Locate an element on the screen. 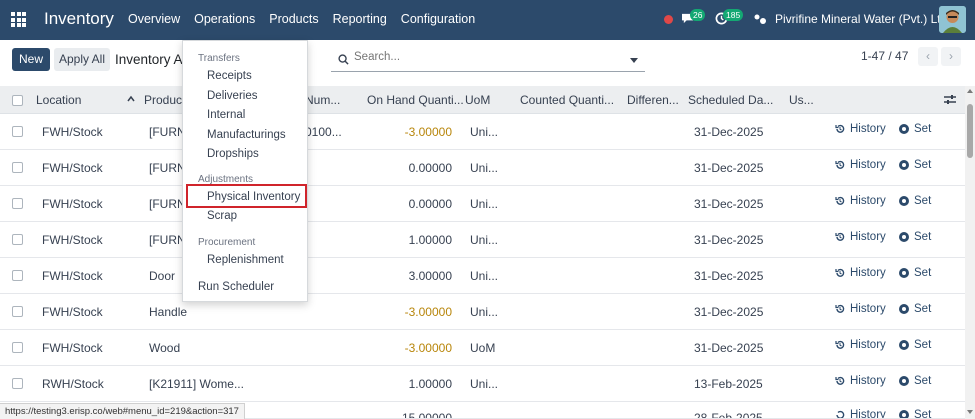 The width and height of the screenshot is (975, 419). menu-reporting: Reporting is located at coordinates (360, 19).